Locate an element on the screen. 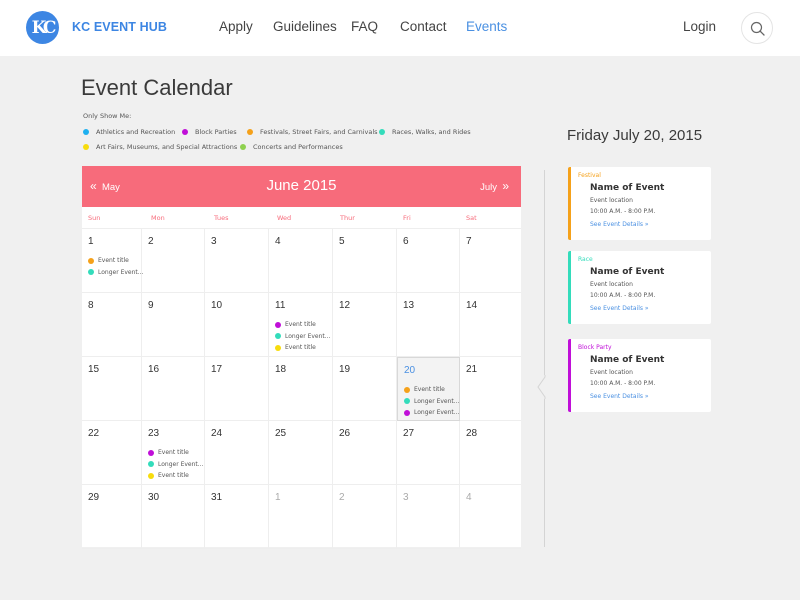  day-number: 4 is located at coordinates (469, 497).